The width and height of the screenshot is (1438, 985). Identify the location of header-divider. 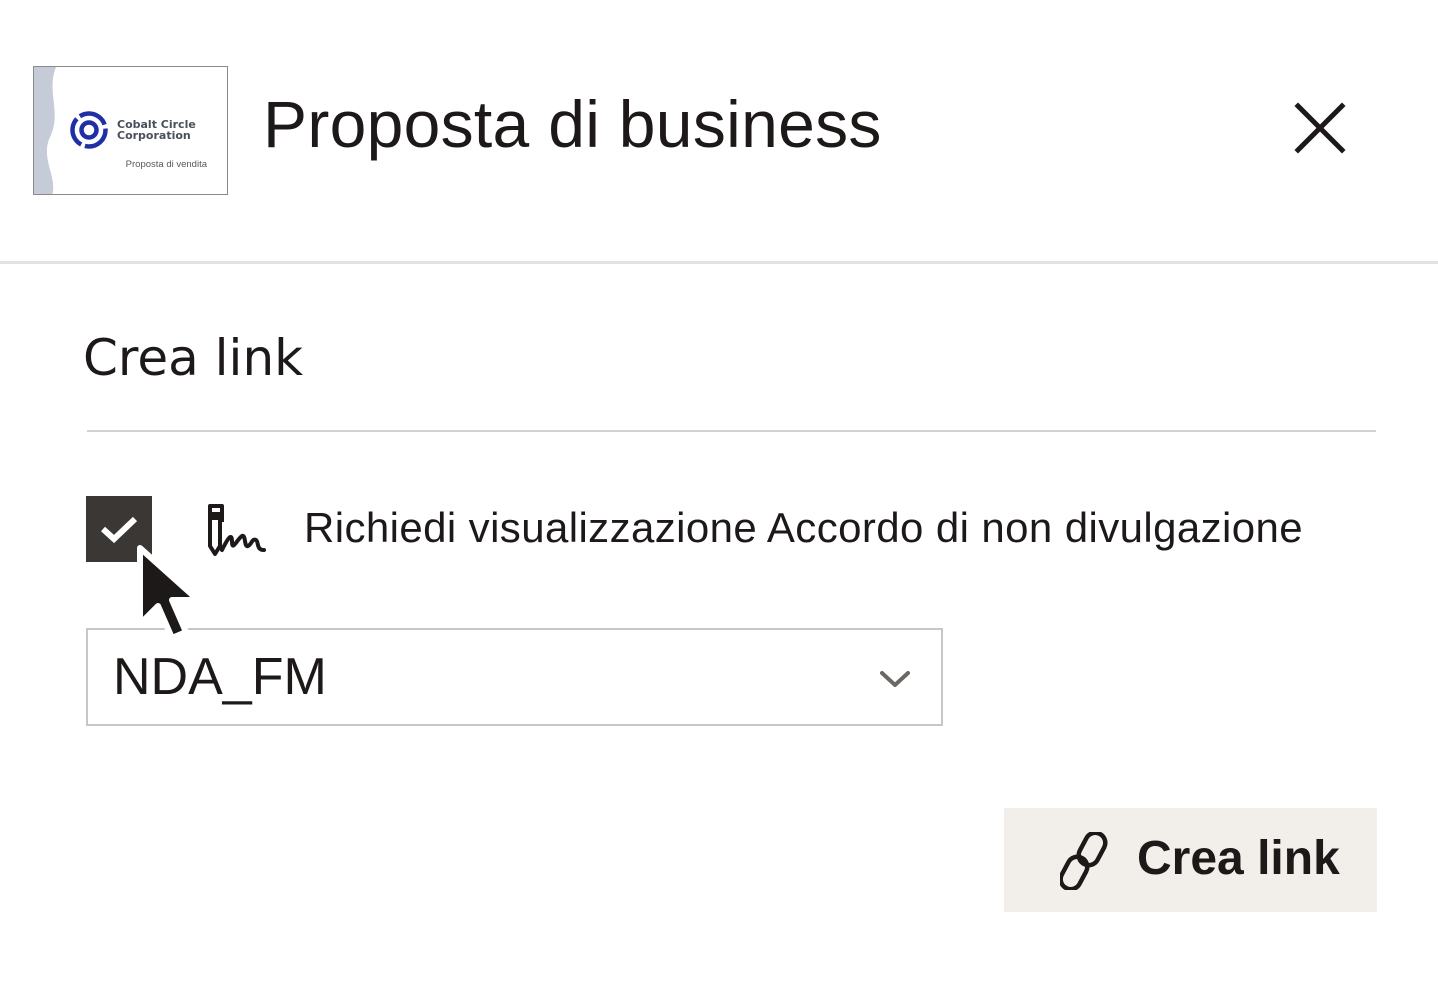
(719, 262).